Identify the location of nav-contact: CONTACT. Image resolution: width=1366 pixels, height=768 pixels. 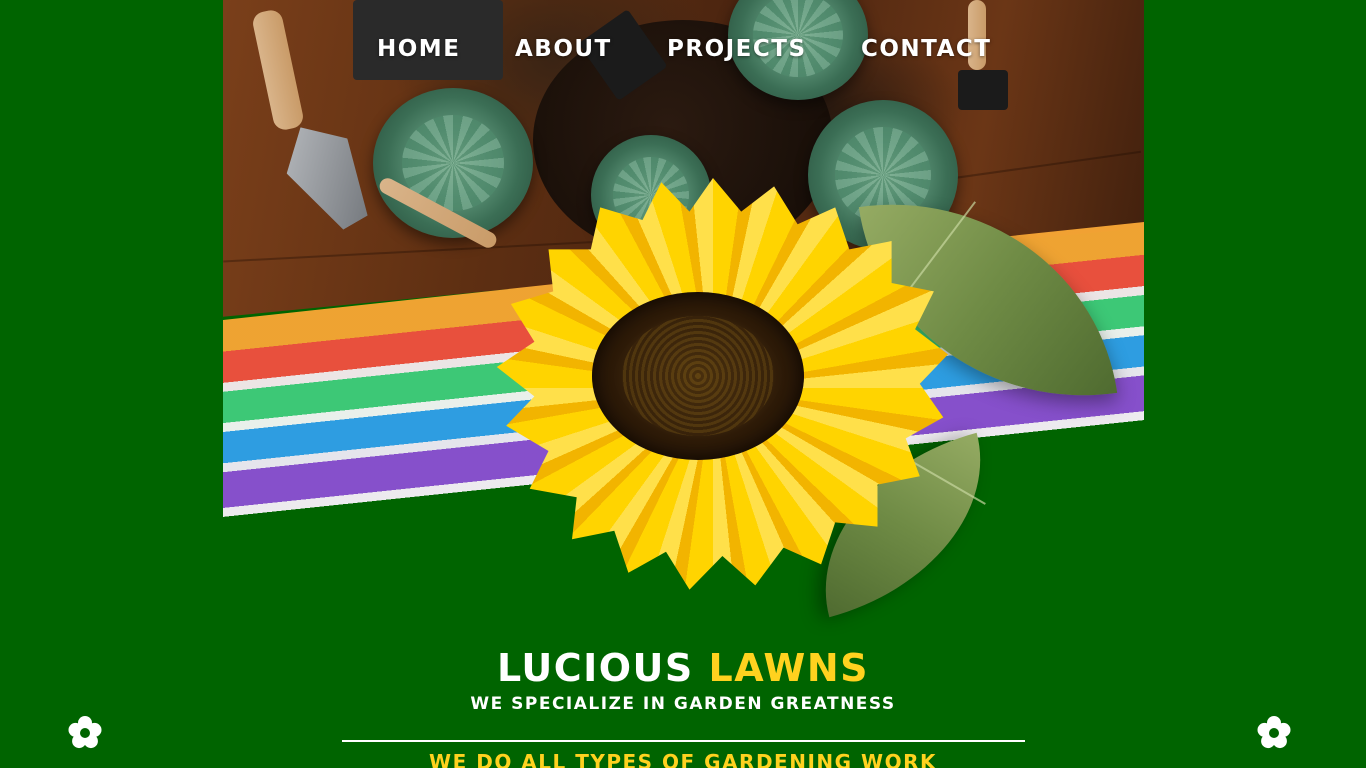
(926, 49).